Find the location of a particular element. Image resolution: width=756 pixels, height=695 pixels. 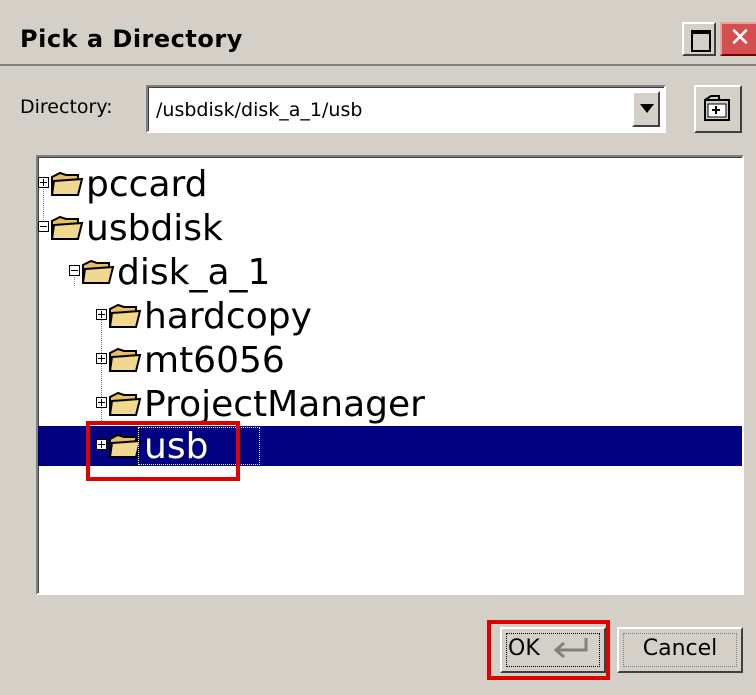

tree-item-label: usbdisk is located at coordinates (154, 228).